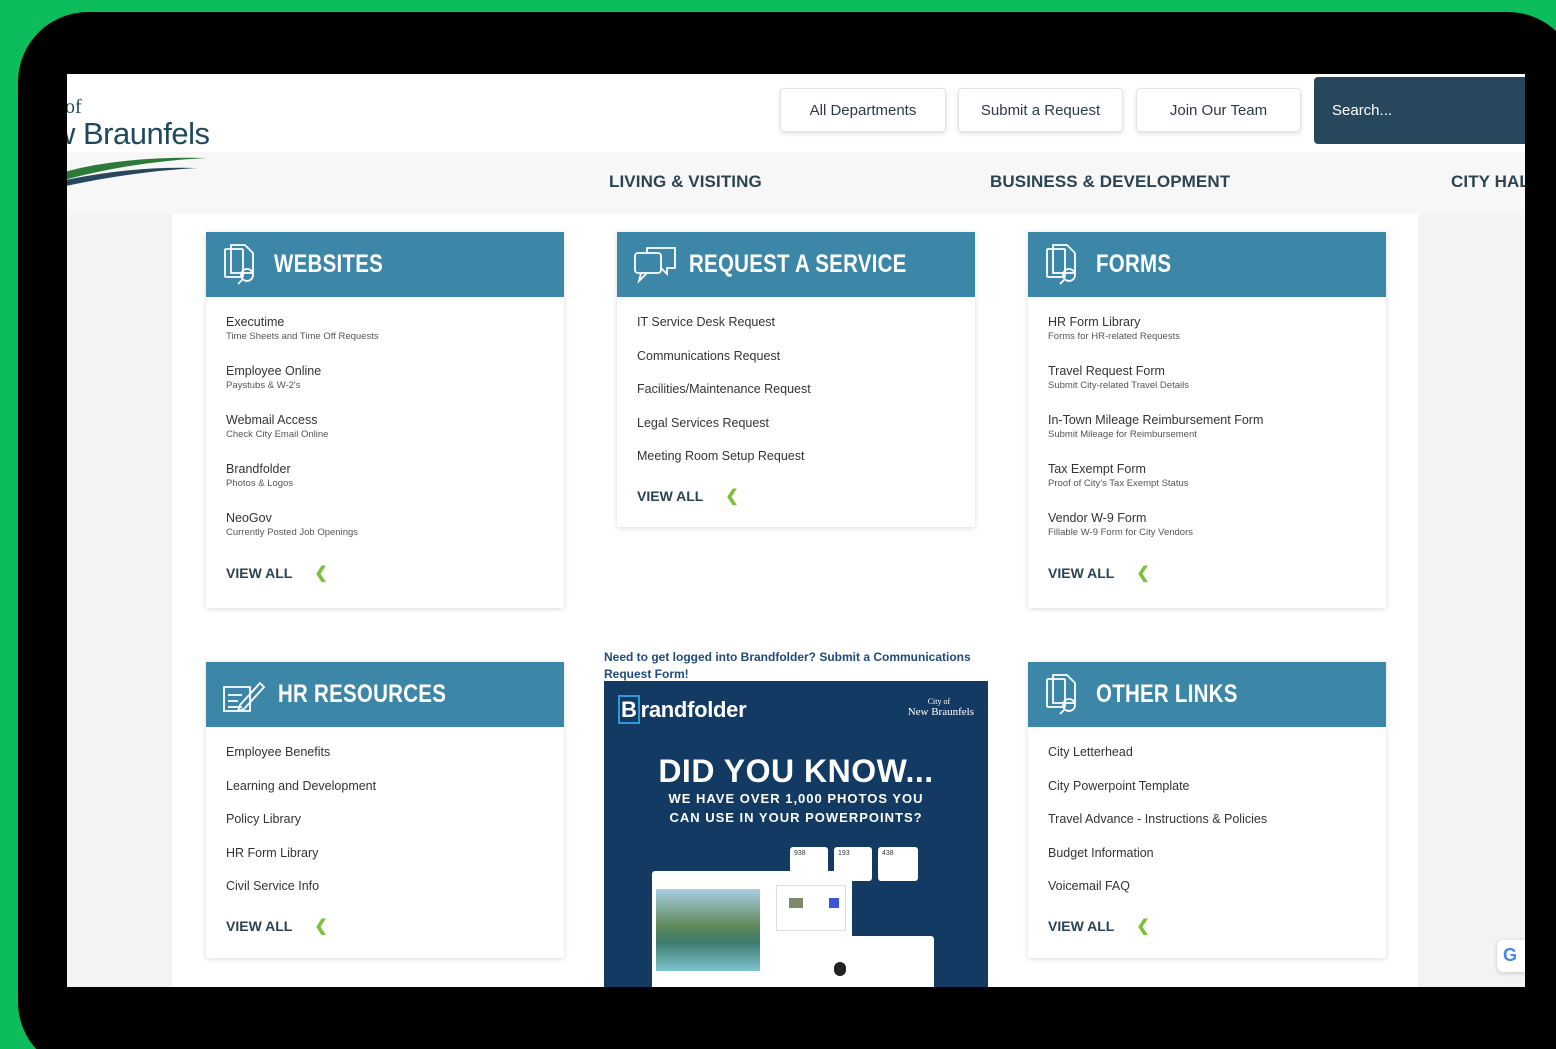 The height and width of the screenshot is (1049, 1556). I want to click on link-subtitle: Check City Email Online, so click(277, 434).